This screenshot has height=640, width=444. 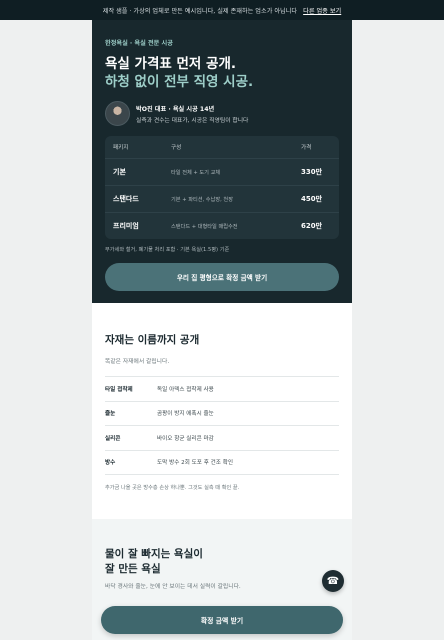 I want to click on table-row: 스탠다드 기본 + 파티션, 수납장, 천장 450만, so click(x=222, y=198).